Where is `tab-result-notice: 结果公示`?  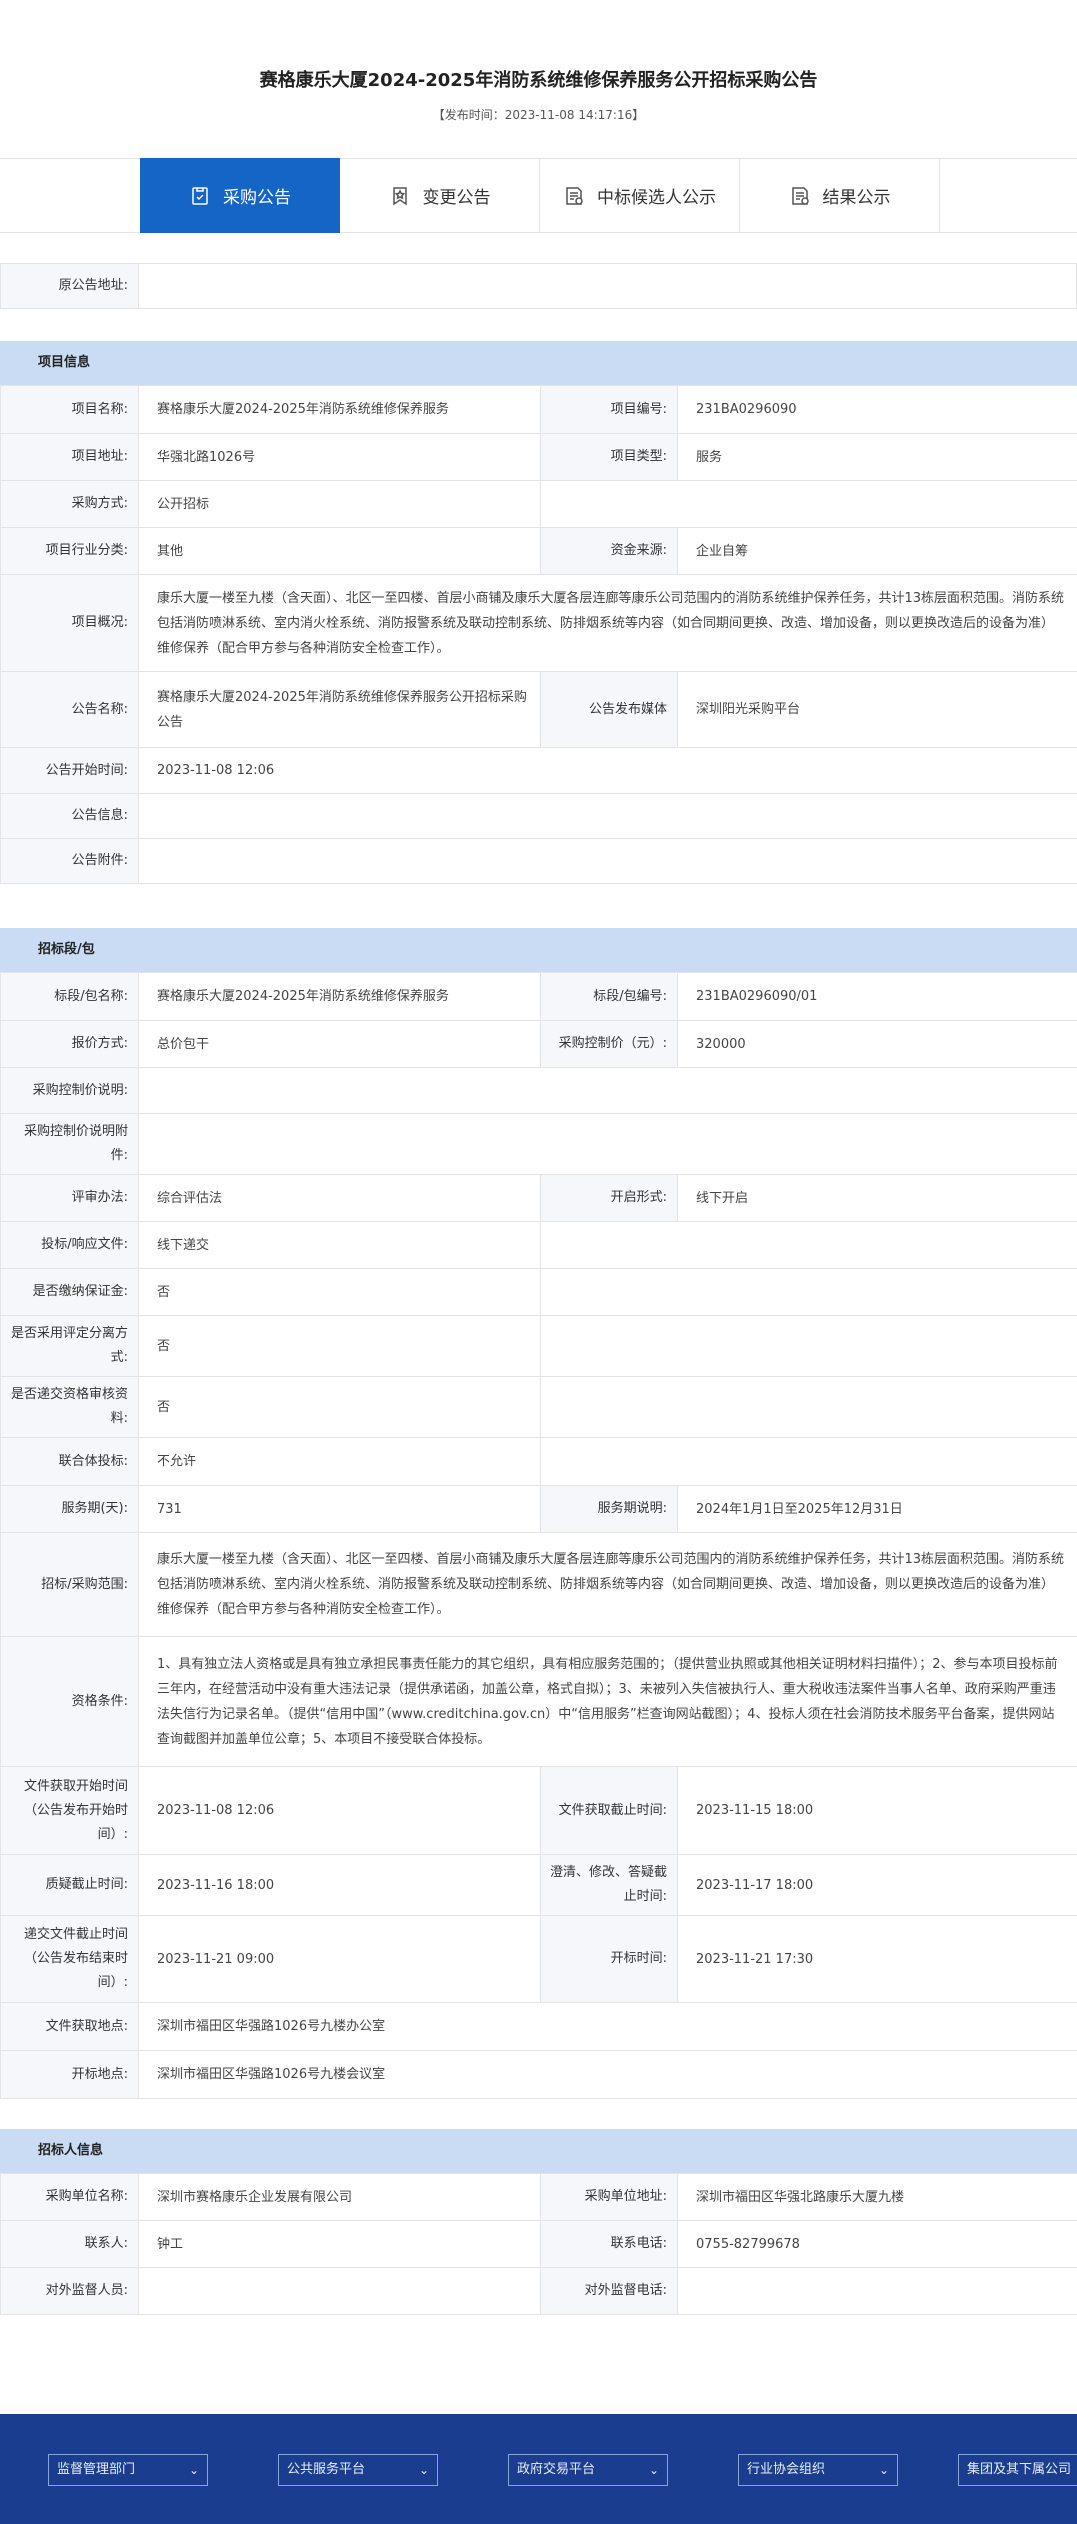 tab-result-notice: 结果公示 is located at coordinates (840, 195).